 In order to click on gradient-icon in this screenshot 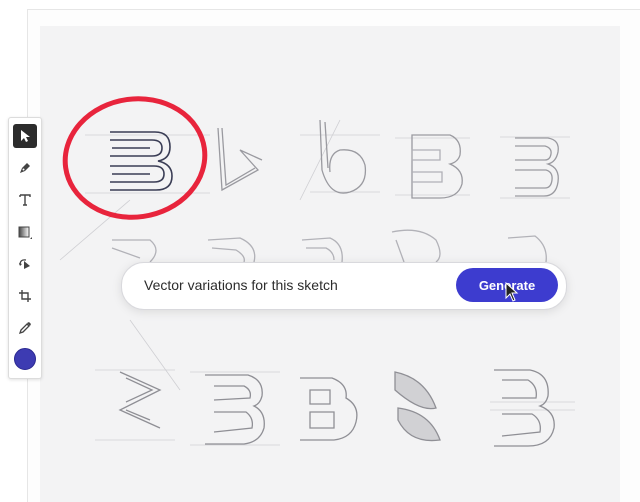, I will do `click(25, 232)`.